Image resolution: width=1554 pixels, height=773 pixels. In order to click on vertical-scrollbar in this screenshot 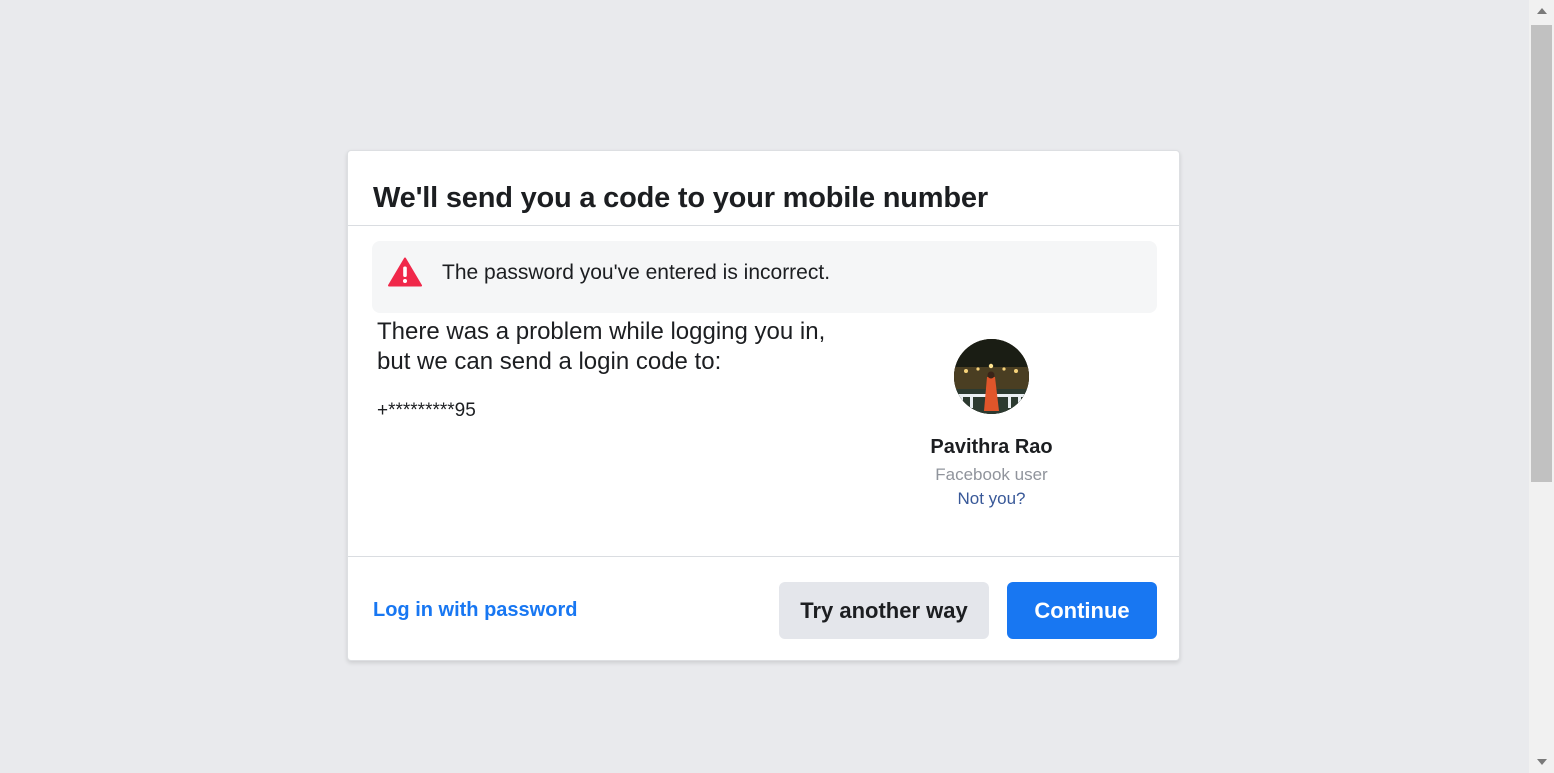, I will do `click(1541, 386)`.